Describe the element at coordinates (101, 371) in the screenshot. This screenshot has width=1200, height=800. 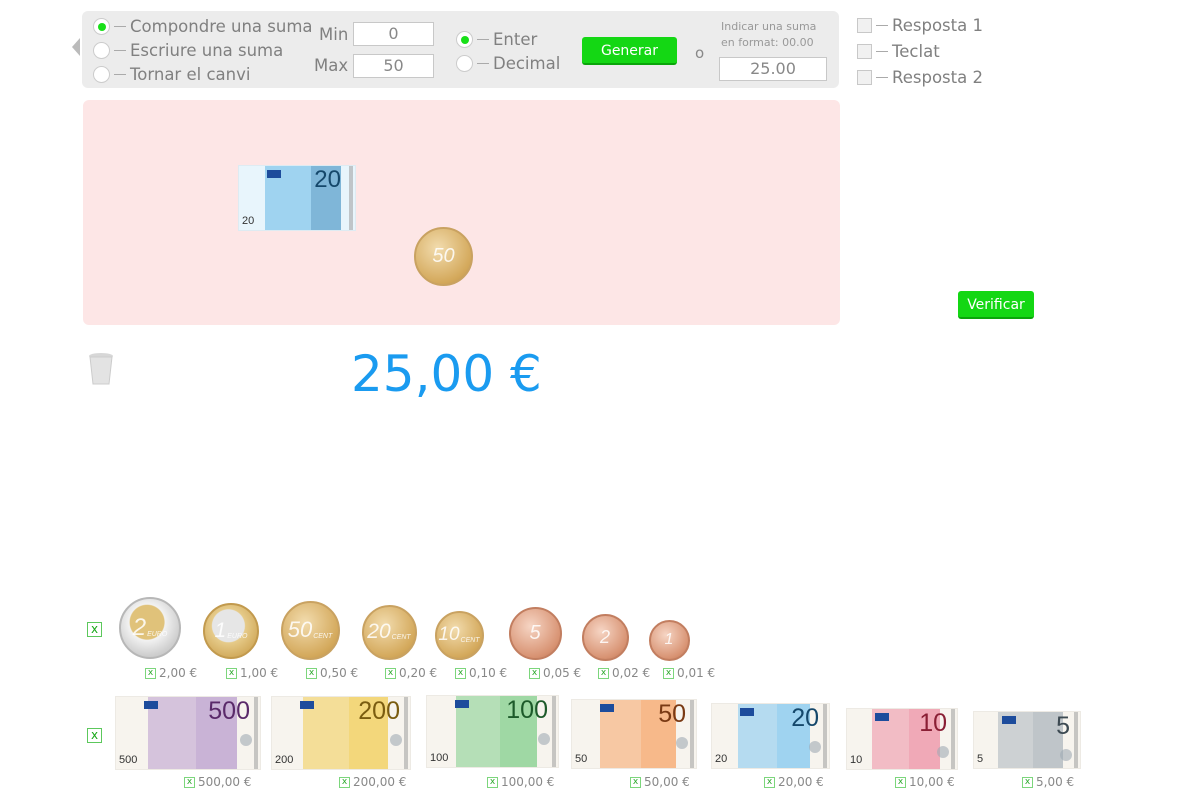
I see `trash-icon` at that location.